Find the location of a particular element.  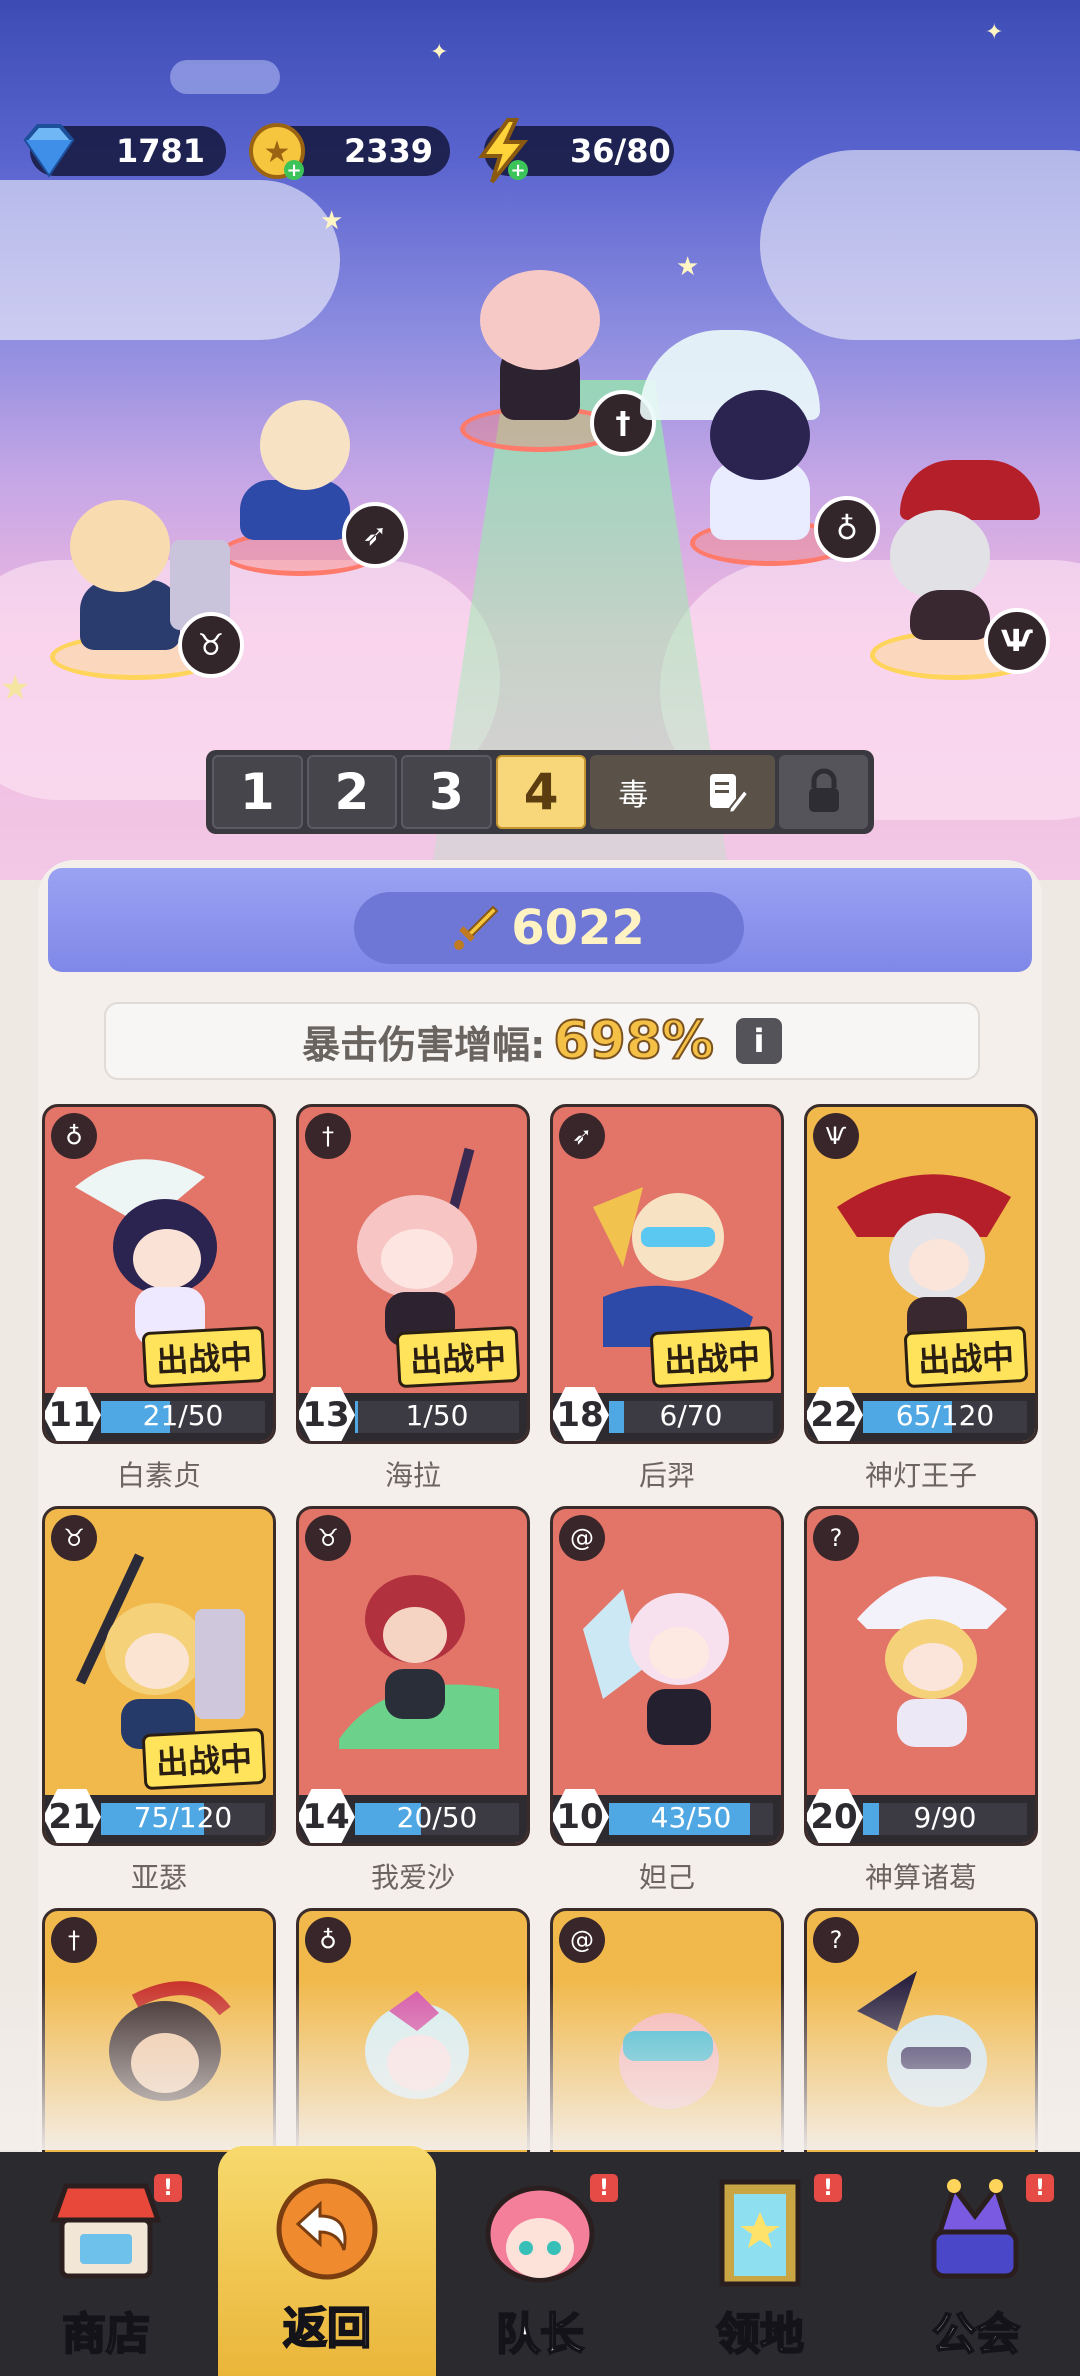

hero-hela-scene: † is located at coordinates (548, 343).